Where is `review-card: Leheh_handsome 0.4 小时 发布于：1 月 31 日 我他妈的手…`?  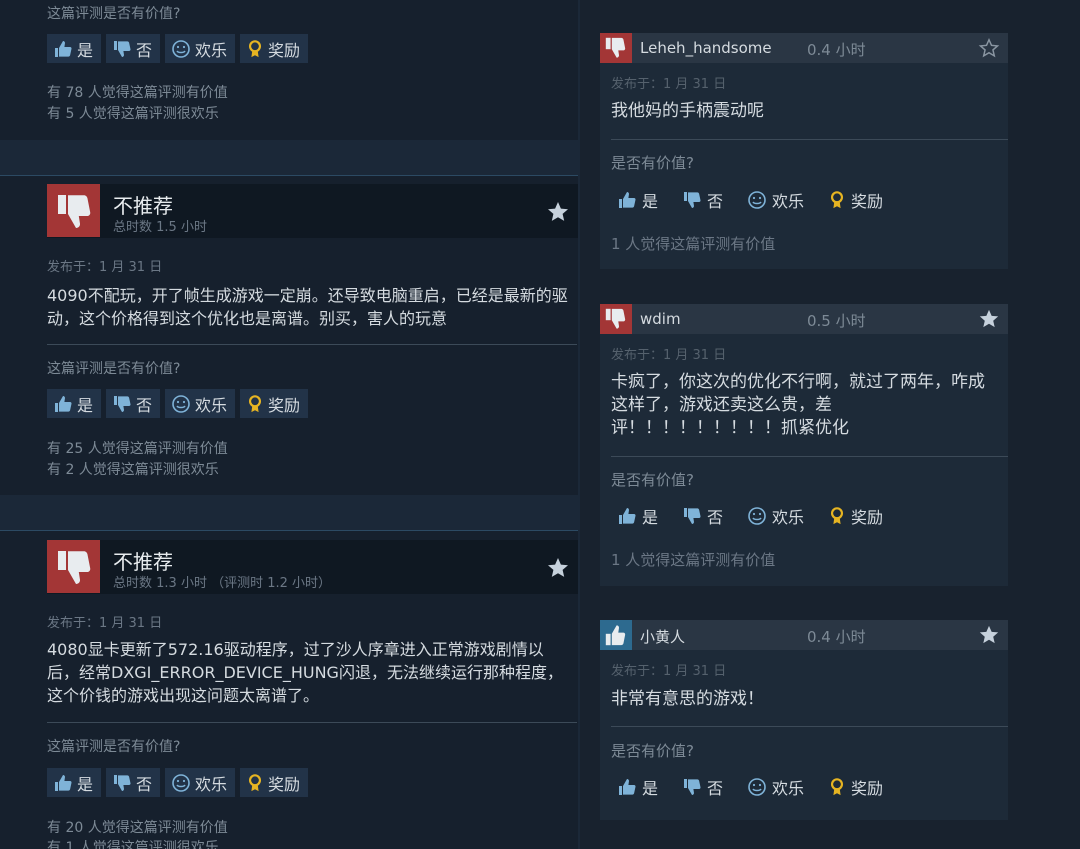
review-card: Leheh_handsome 0.4 小时 发布于：1 月 31 日 我他妈的手… is located at coordinates (804, 151).